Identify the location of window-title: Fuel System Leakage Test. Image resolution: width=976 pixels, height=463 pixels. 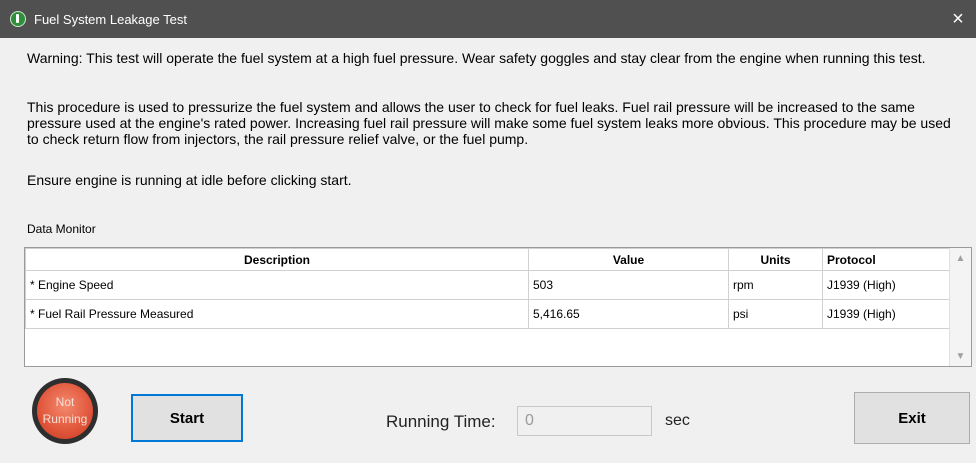
(110, 19).